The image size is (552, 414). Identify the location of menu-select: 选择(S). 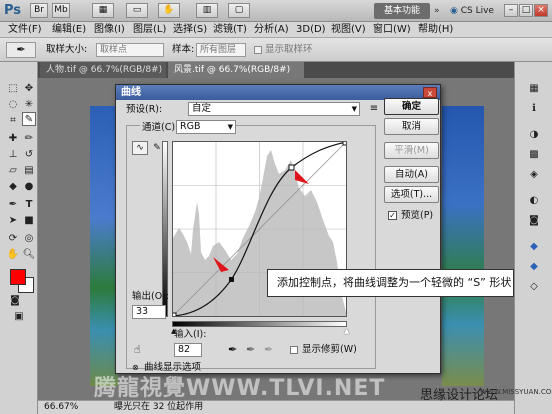
(190, 30).